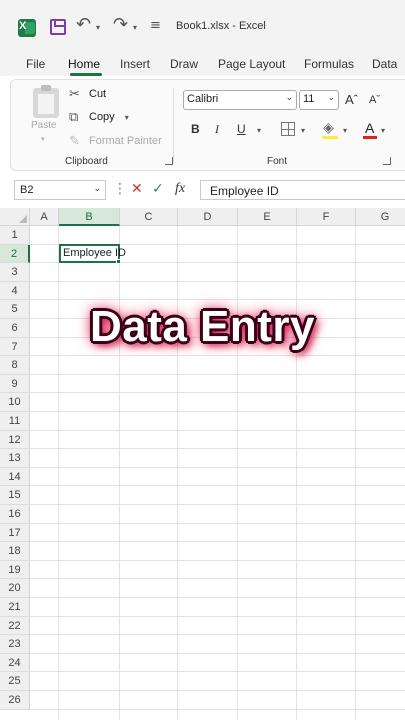  I want to click on active-cell-b2: Employee ID, so click(92, 253).